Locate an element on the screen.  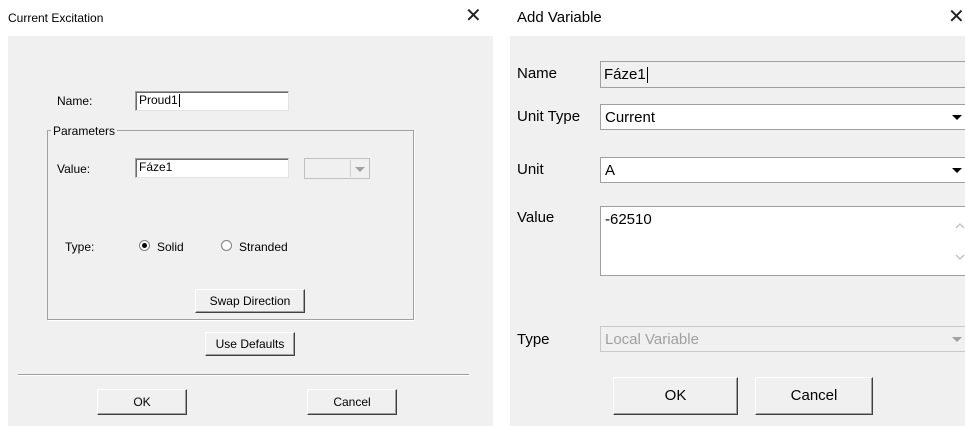
titlebar: Add Variable ✕ is located at coordinates (734, 18).